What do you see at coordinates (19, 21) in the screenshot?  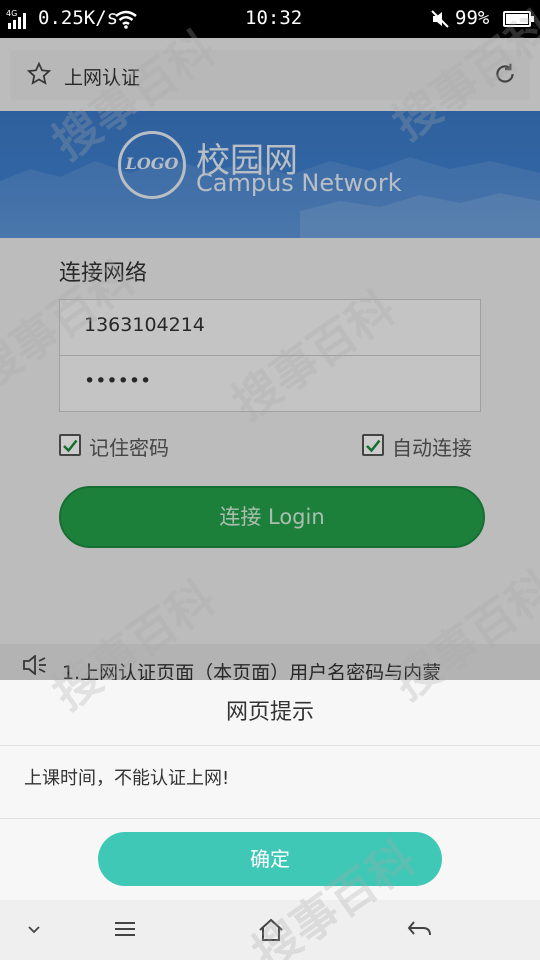 I see `signal-icon: 4G` at bounding box center [19, 21].